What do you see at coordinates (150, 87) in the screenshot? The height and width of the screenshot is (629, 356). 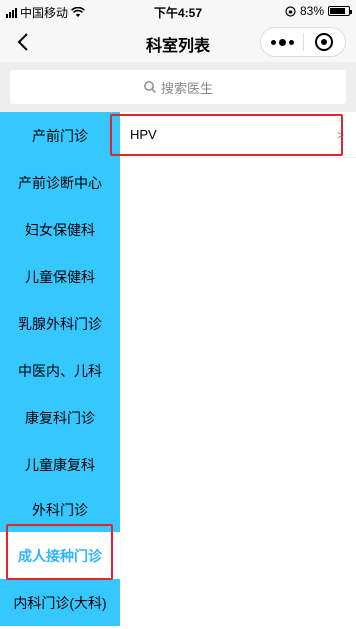 I see `search-icon` at bounding box center [150, 87].